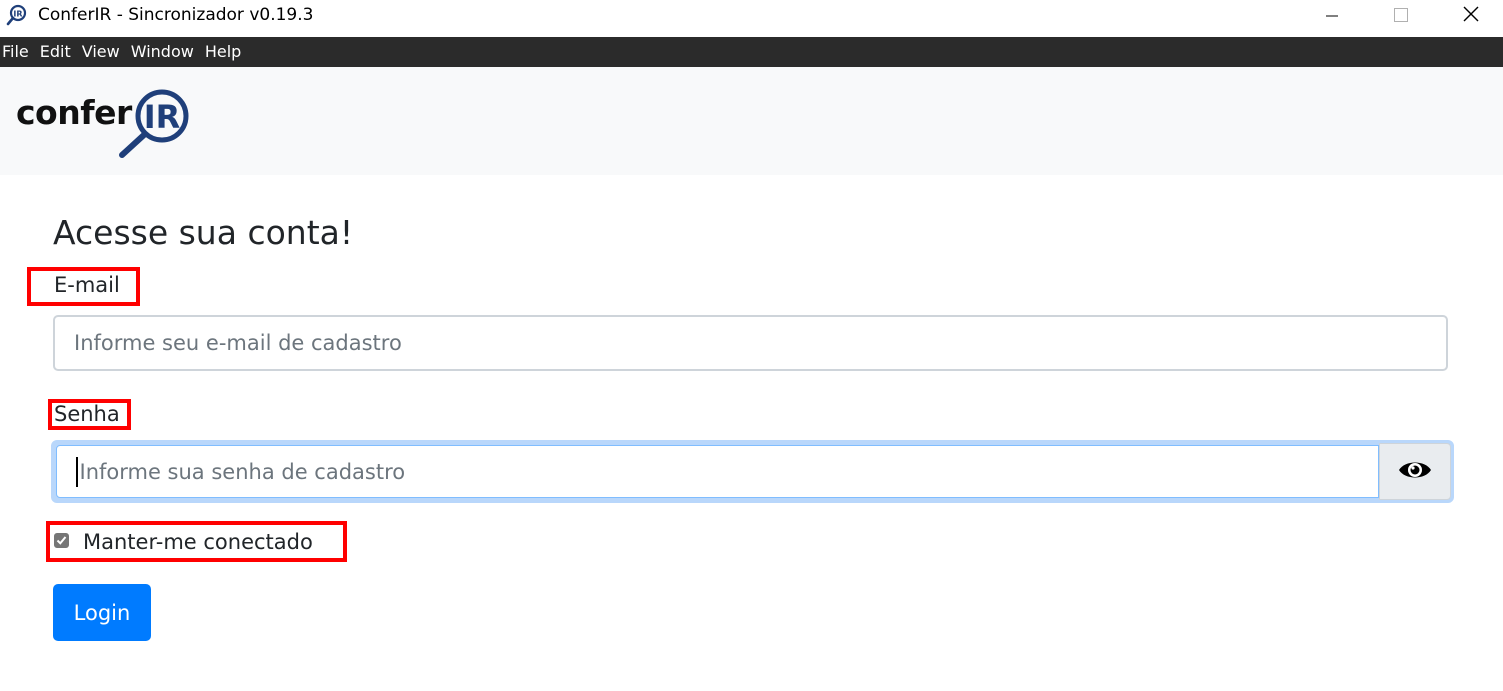 The width and height of the screenshot is (1503, 691). What do you see at coordinates (59, 52) in the screenshot?
I see `menu-edit: Edit` at bounding box center [59, 52].